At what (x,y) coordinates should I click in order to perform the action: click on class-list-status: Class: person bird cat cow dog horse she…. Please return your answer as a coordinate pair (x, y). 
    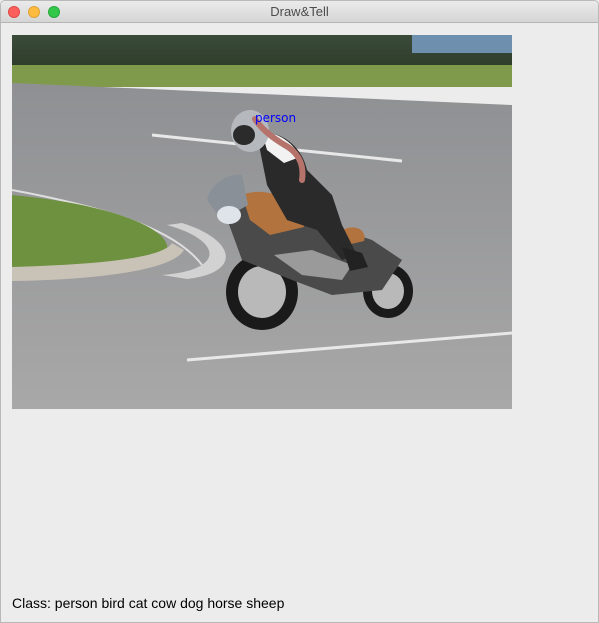
    Looking at the image, I should click on (148, 603).